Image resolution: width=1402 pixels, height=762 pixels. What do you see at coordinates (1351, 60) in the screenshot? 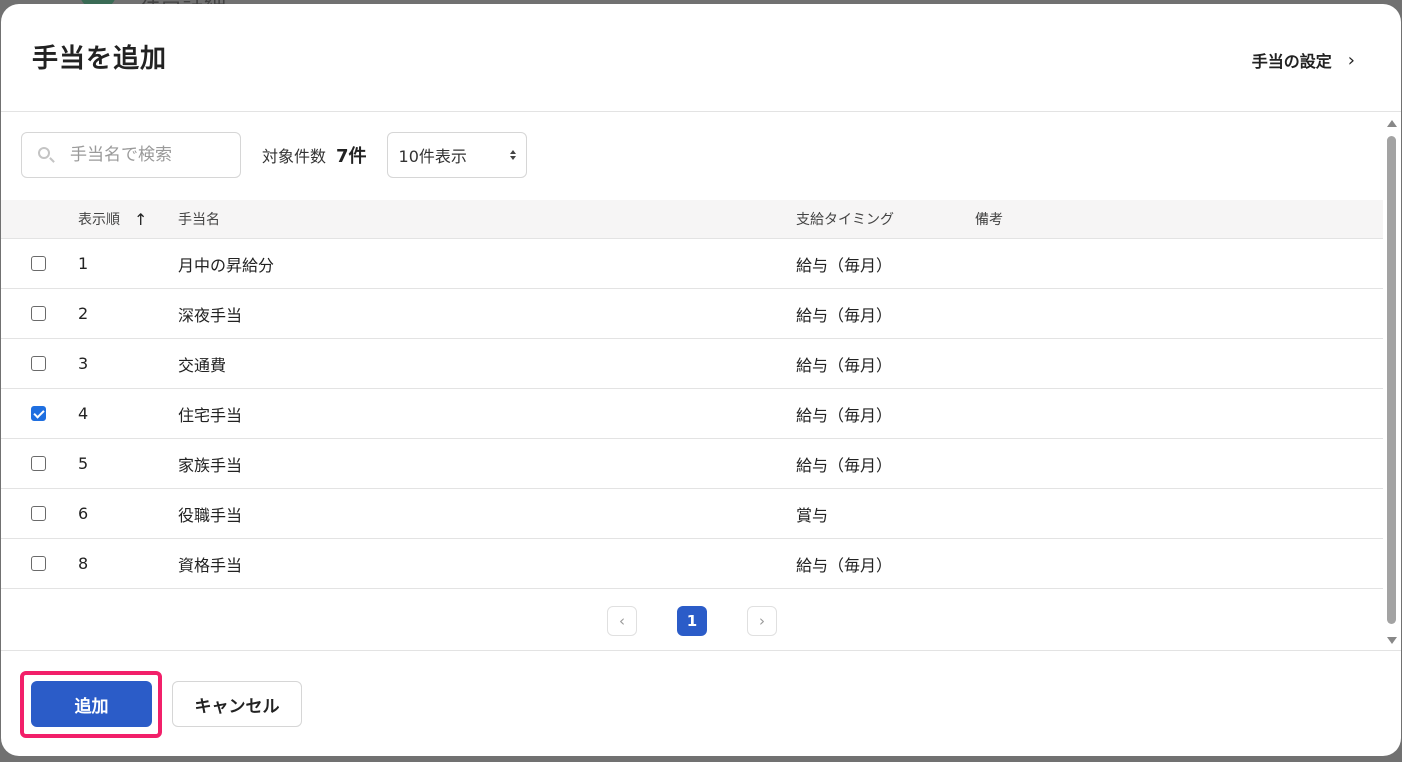
I see `chevron-right-icon: ›` at bounding box center [1351, 60].